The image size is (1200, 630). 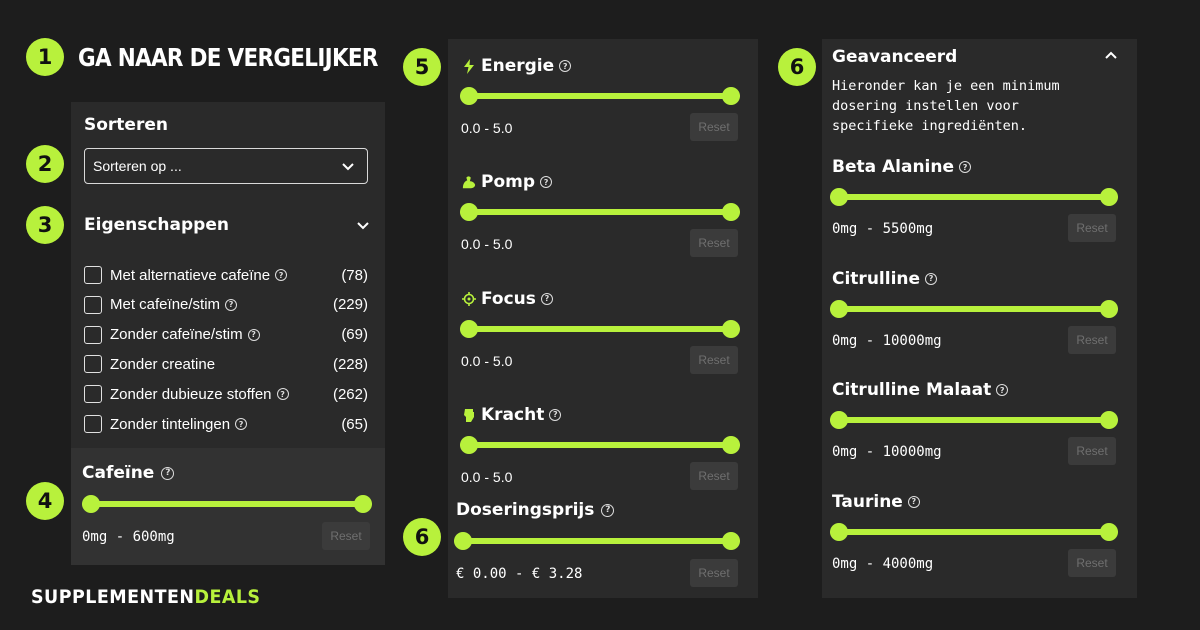 What do you see at coordinates (128, 537) in the screenshot?
I see `caffeine-range: 0mg - 600mg` at bounding box center [128, 537].